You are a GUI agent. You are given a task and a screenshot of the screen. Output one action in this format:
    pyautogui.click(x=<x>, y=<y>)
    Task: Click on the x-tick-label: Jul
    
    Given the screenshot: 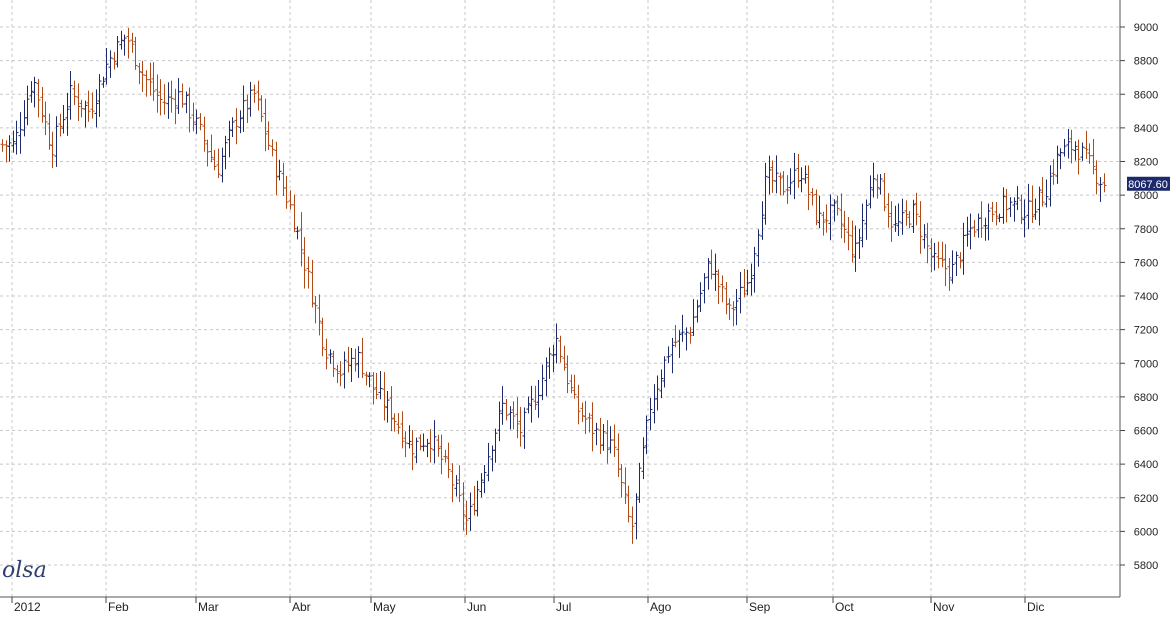 What is the action you would take?
    pyautogui.click(x=563, y=607)
    